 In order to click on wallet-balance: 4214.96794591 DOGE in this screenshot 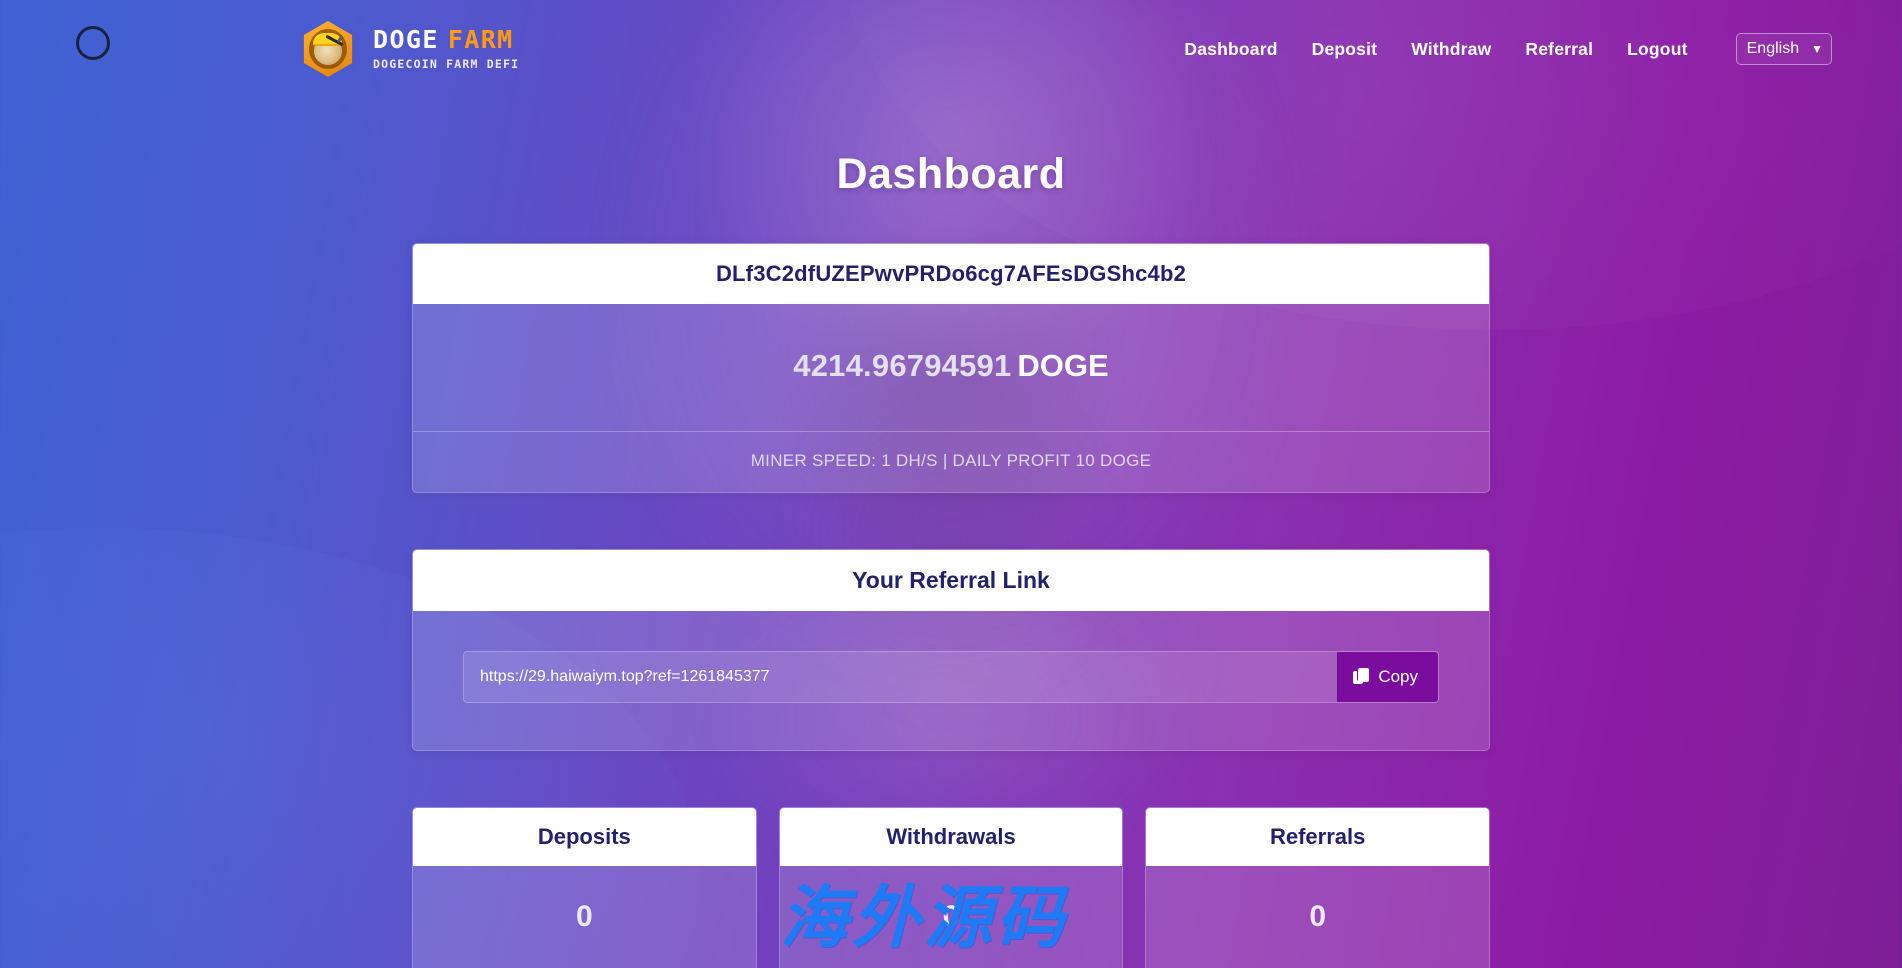, I will do `click(951, 367)`.